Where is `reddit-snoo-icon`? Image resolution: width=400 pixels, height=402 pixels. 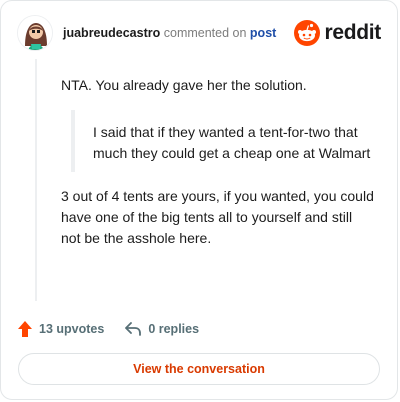 reddit-snoo-icon is located at coordinates (307, 33).